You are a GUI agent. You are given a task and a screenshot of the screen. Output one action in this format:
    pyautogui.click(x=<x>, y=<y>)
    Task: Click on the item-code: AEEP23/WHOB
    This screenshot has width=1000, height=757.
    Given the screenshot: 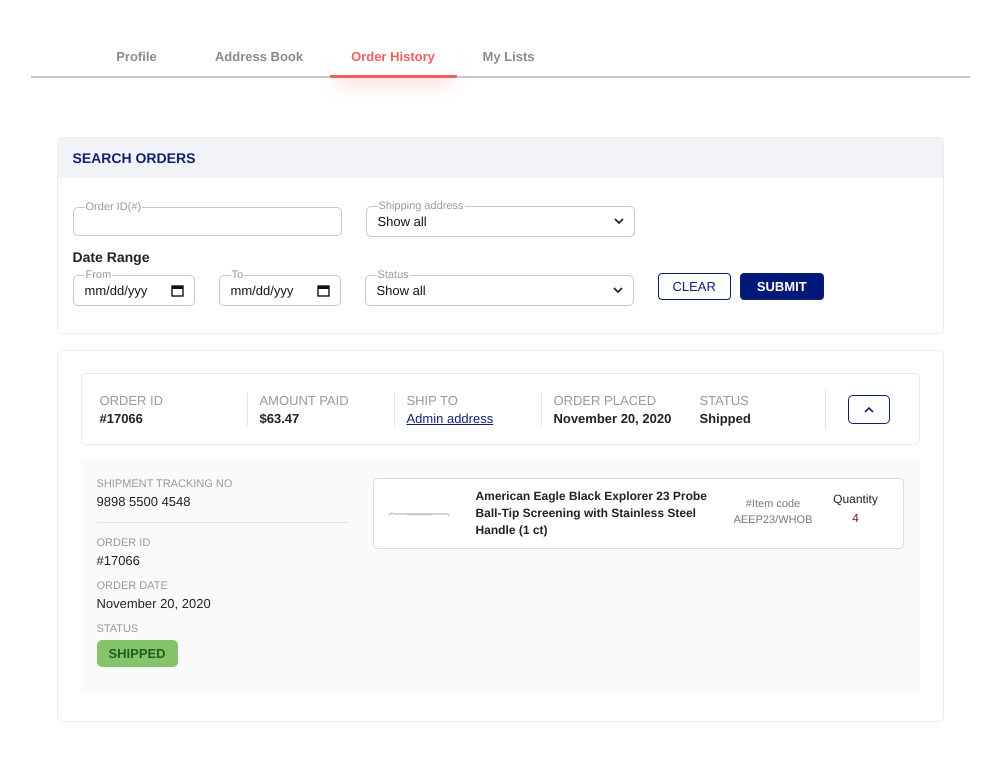 What is the action you would take?
    pyautogui.click(x=773, y=520)
    